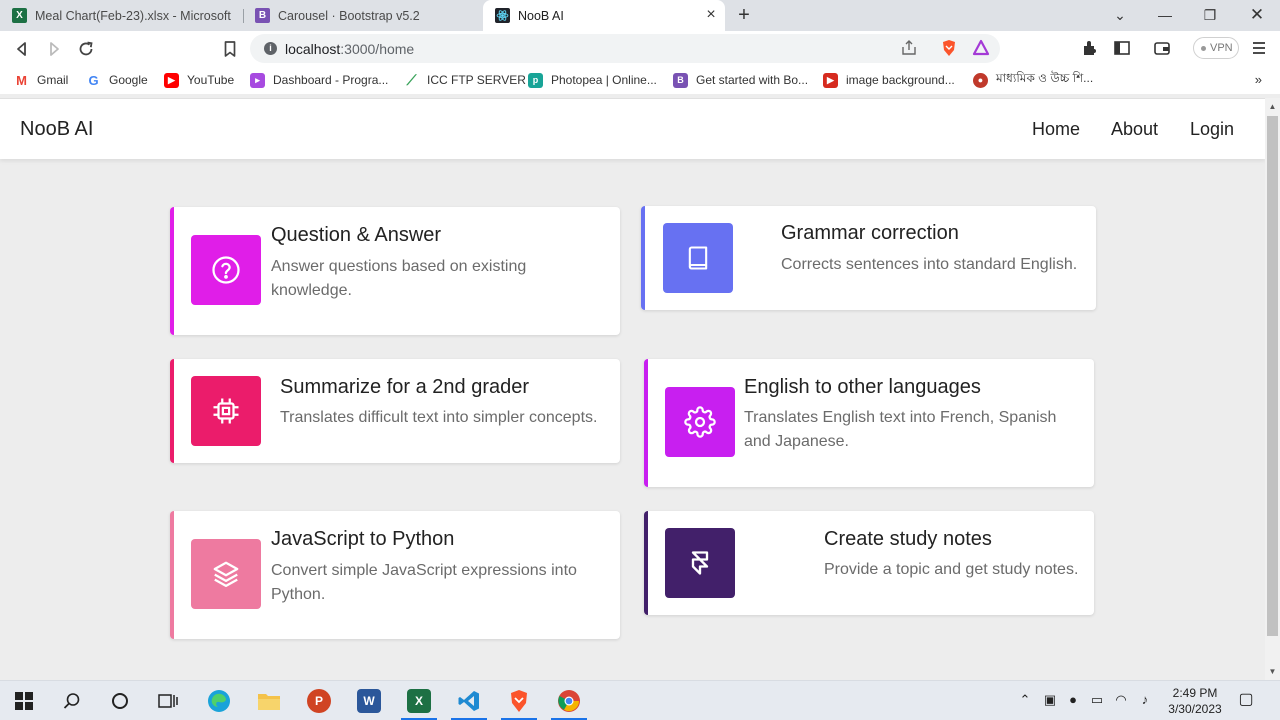  I want to click on image-icon: ▶, so click(830, 80).